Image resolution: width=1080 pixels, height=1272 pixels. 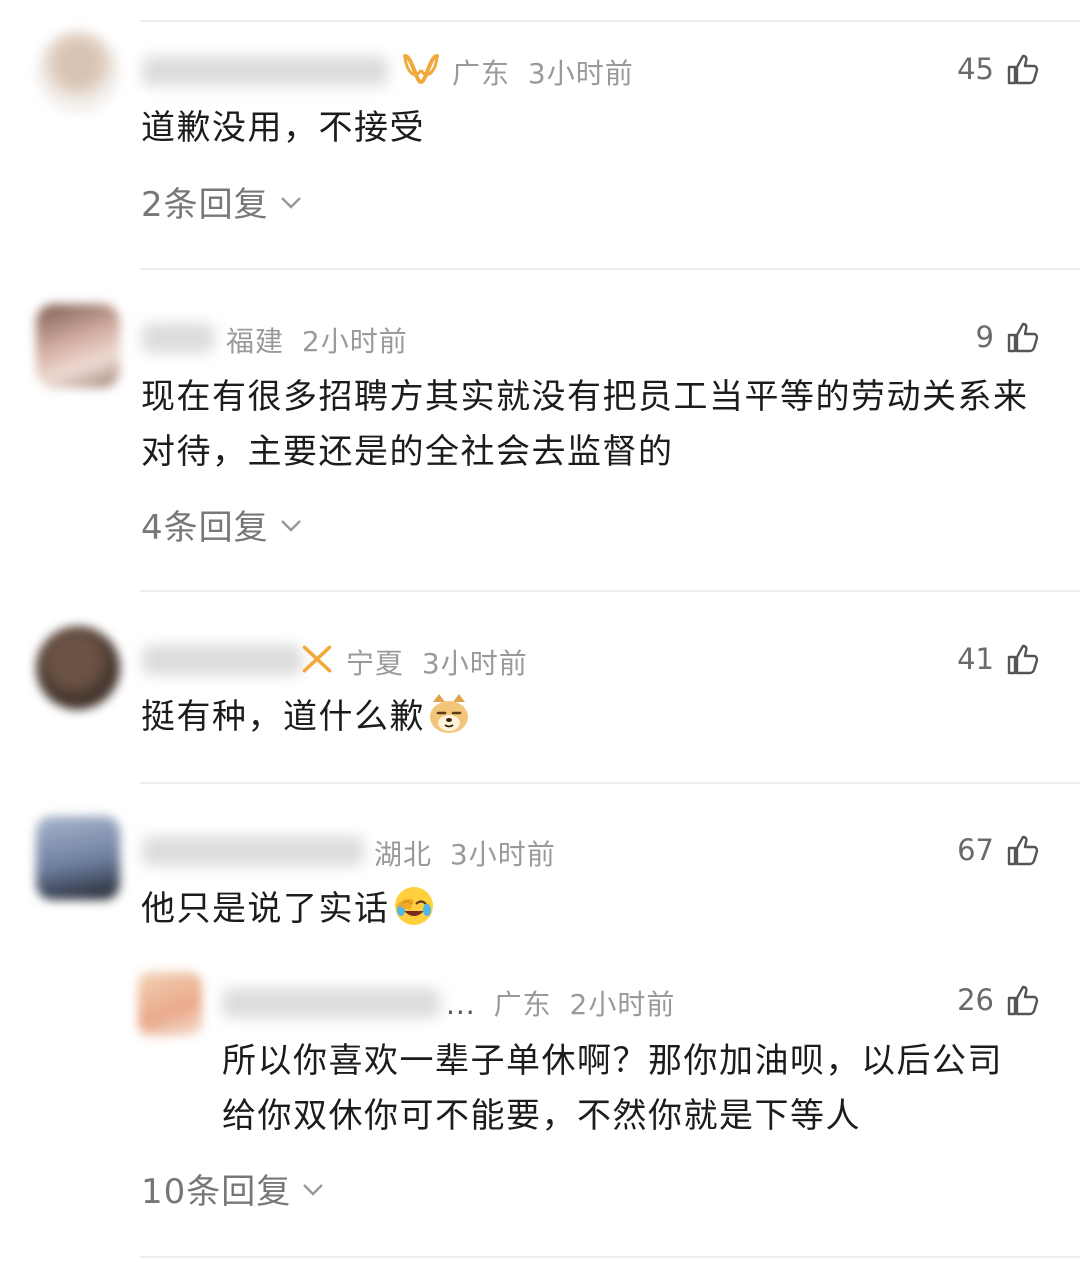 I want to click on reply-text: 所以你喜欢一辈子单休啊？那你加油呗，以后公司给你双休你可不能要，不然你就是下等人, so click(x=612, y=1088).